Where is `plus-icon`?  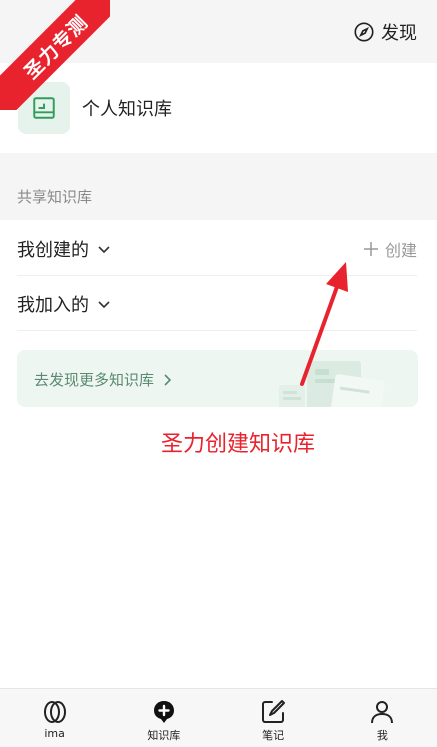 plus-icon is located at coordinates (370, 248).